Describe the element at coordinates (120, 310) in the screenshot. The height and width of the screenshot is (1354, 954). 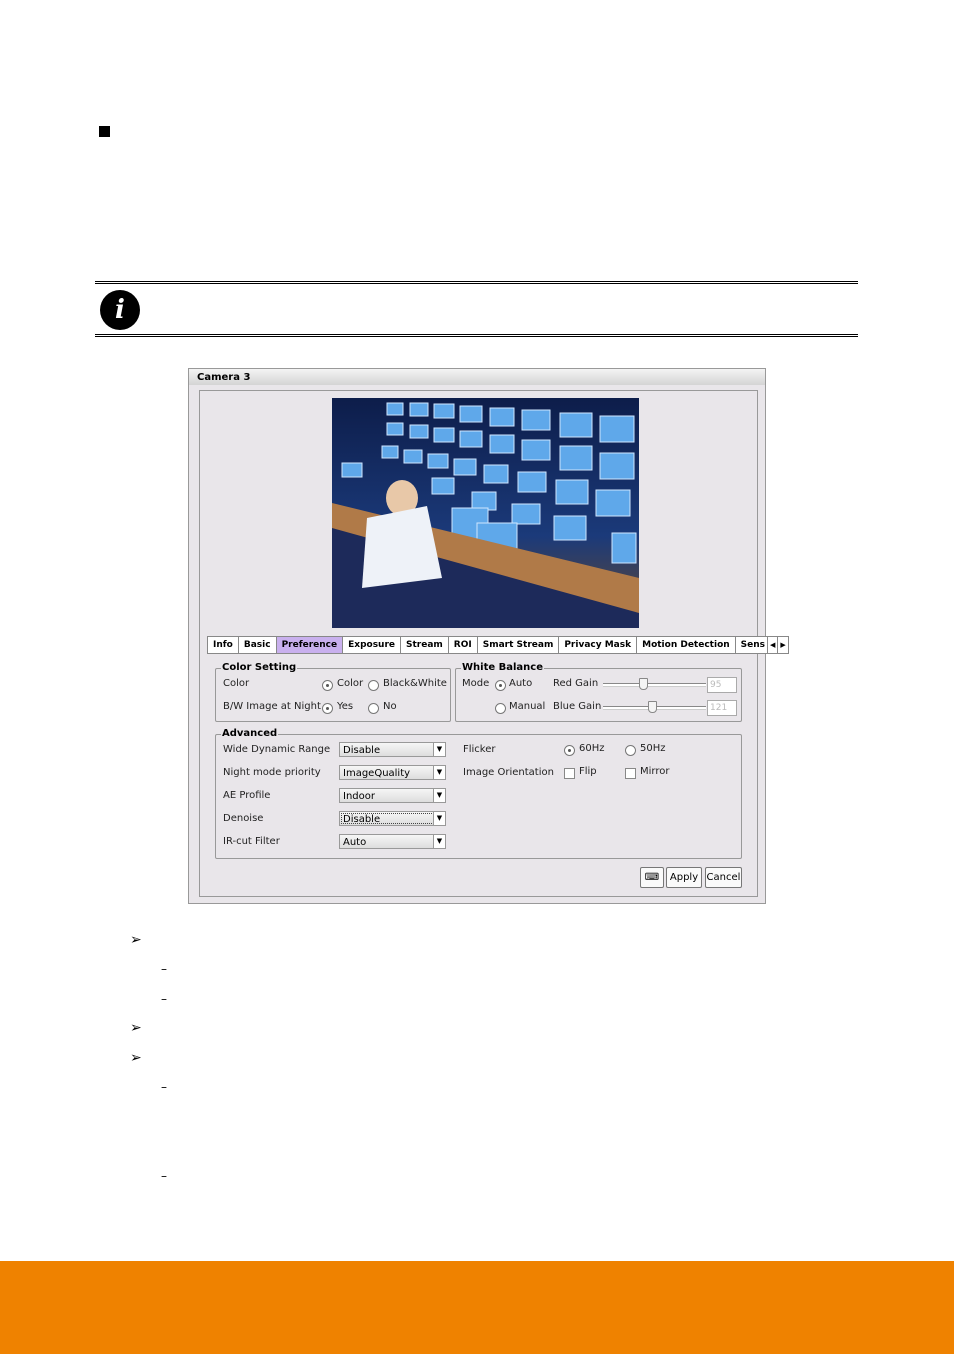
I see `info-icon: i` at that location.